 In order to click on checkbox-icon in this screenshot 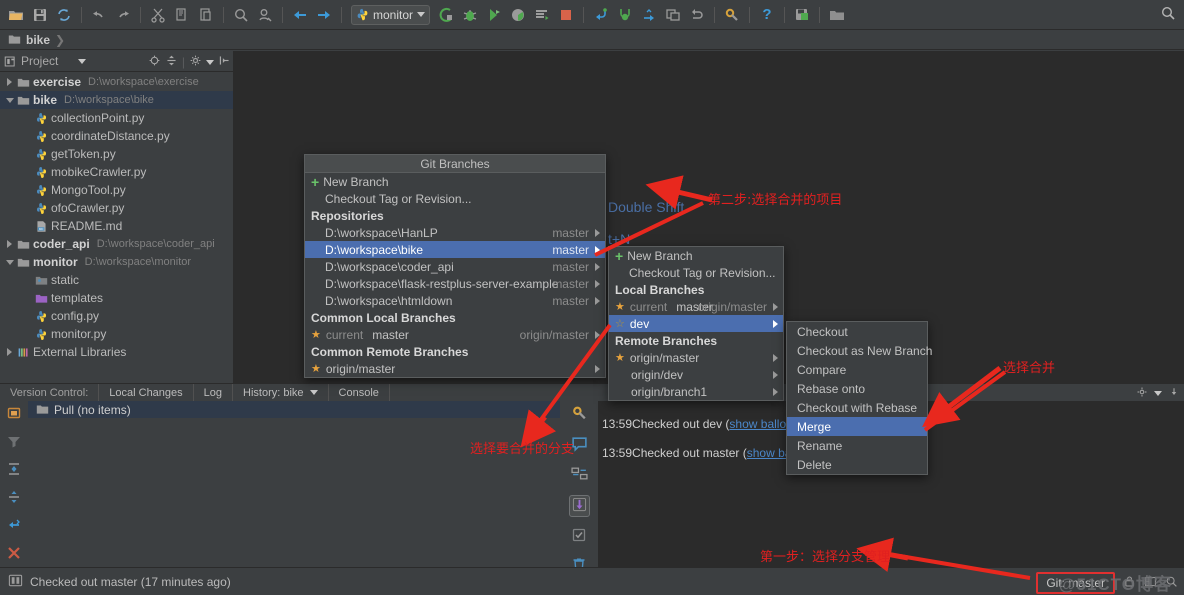, I will do `click(579, 536)`.